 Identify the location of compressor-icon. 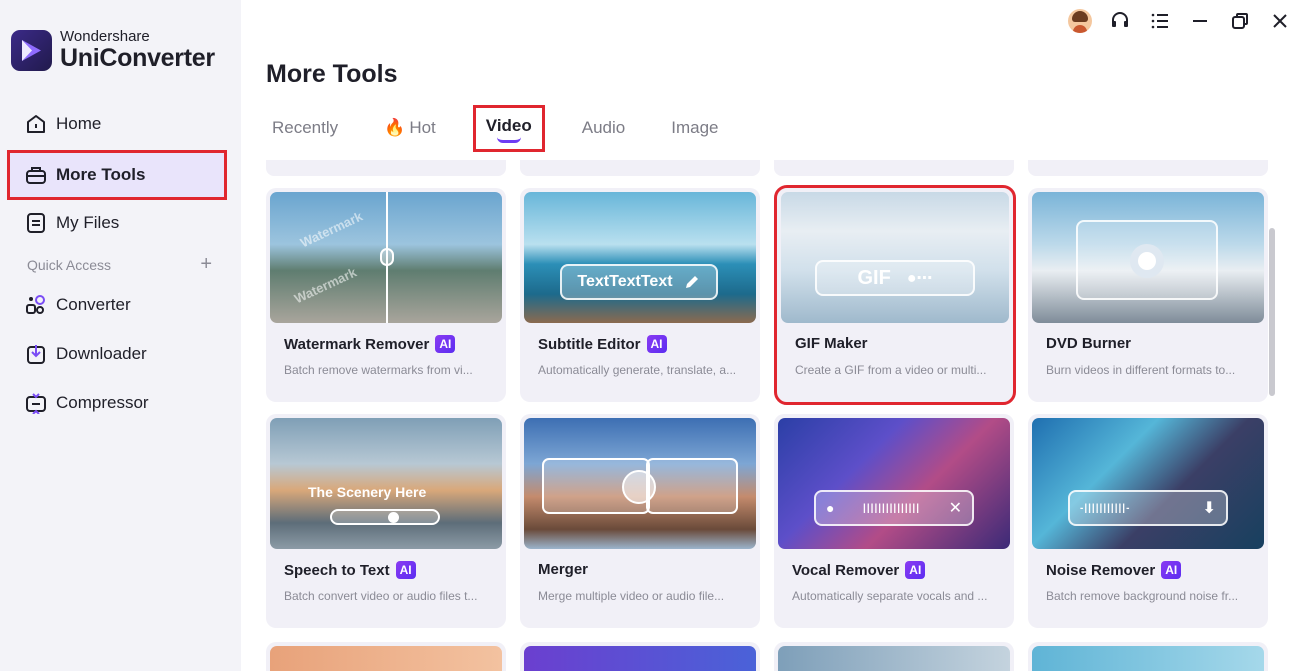
(36, 403).